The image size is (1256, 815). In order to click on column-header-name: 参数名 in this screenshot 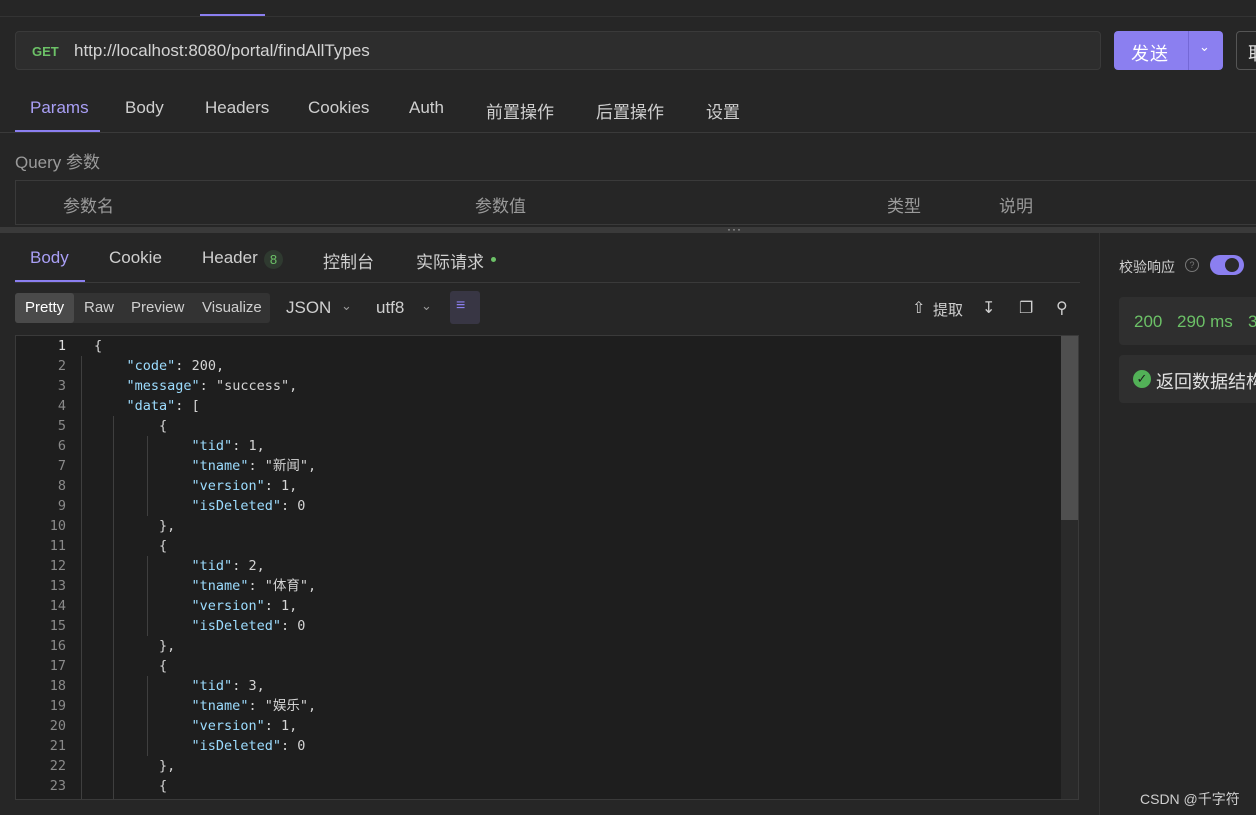, I will do `click(88, 206)`.